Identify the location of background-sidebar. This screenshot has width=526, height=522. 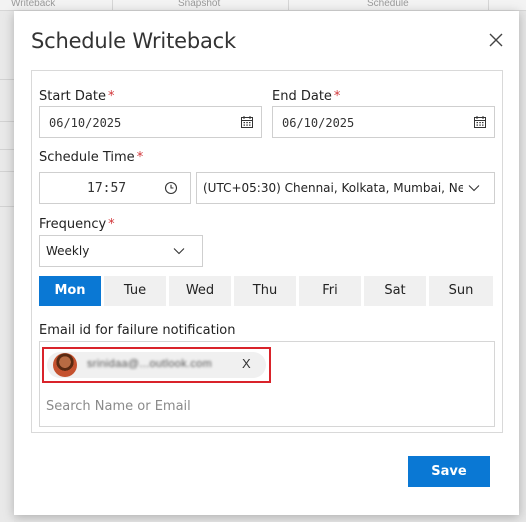
(7, 266).